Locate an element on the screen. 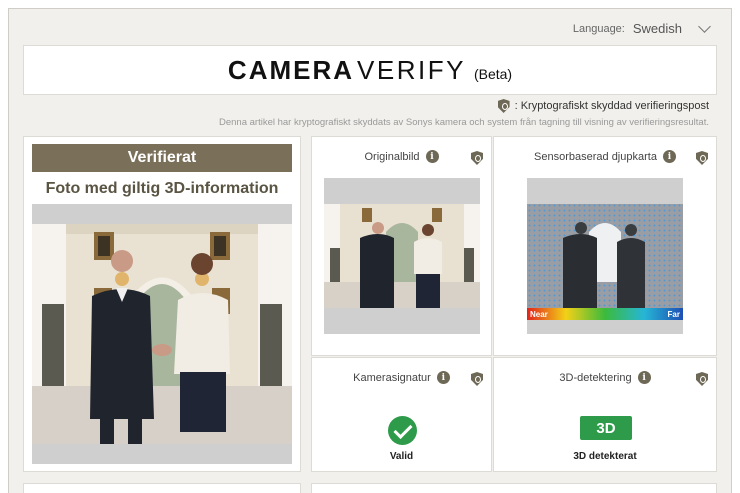 Image resolution: width=740 pixels, height=493 pixels. camera-signature-header: Kamerasignatur i is located at coordinates (401, 377).